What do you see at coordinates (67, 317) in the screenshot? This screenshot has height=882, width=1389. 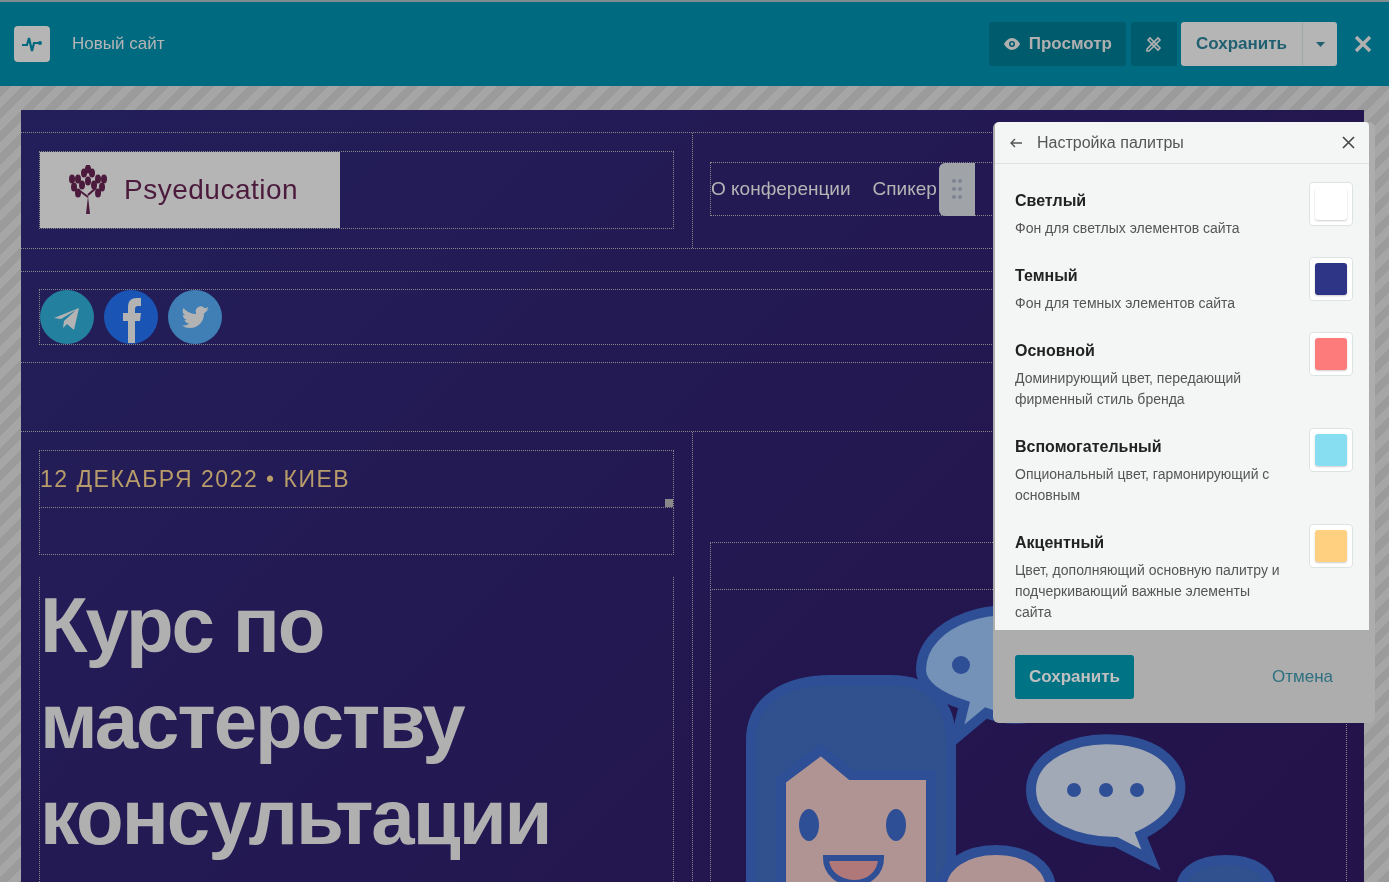 I see `telegram-icon` at bounding box center [67, 317].